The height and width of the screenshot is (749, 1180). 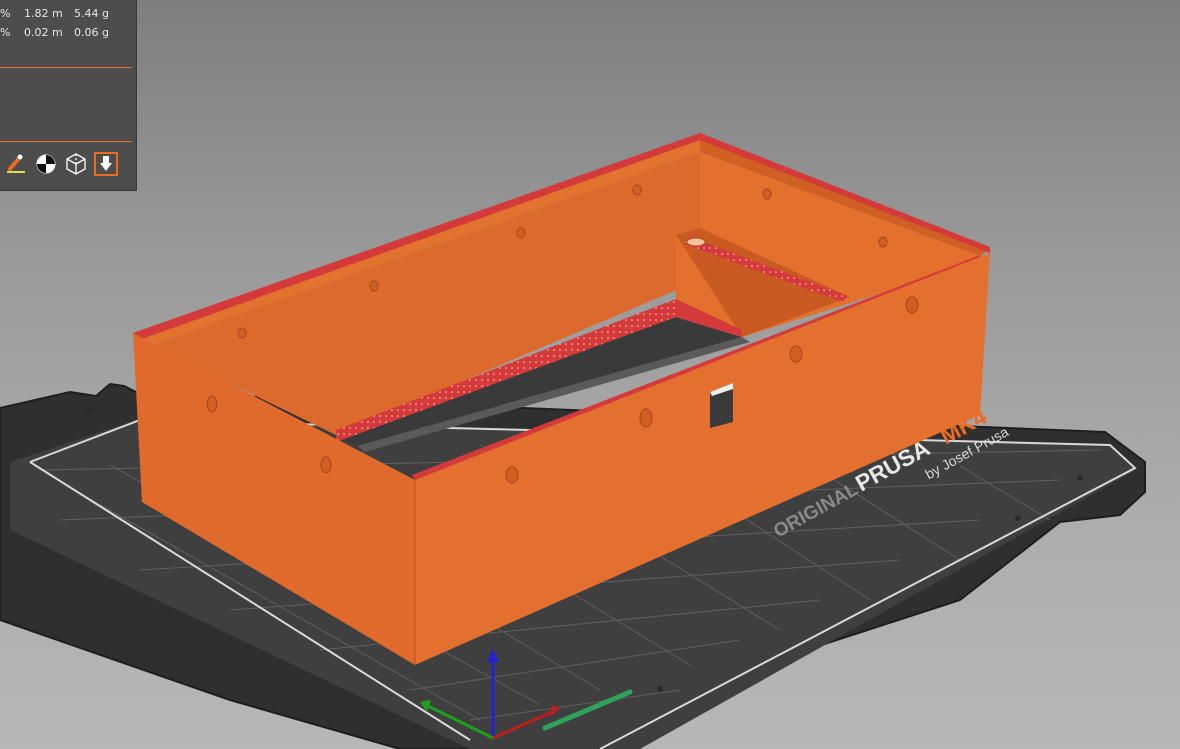 I want to click on wireframe-cube-icon, so click(x=76, y=164).